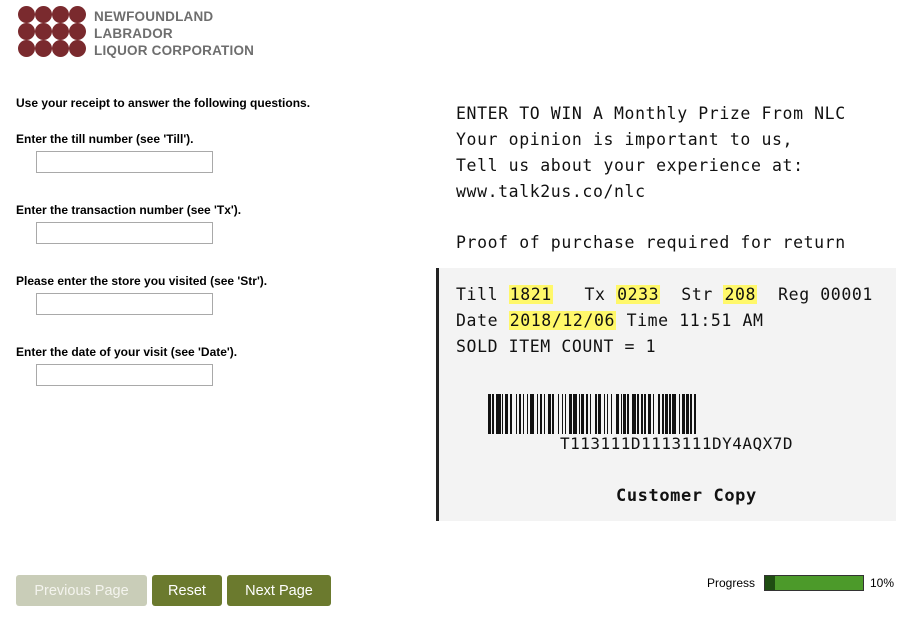 This screenshot has height=619, width=916. Describe the element at coordinates (53, 33) in the screenshot. I see `logo-dots-icon` at that location.